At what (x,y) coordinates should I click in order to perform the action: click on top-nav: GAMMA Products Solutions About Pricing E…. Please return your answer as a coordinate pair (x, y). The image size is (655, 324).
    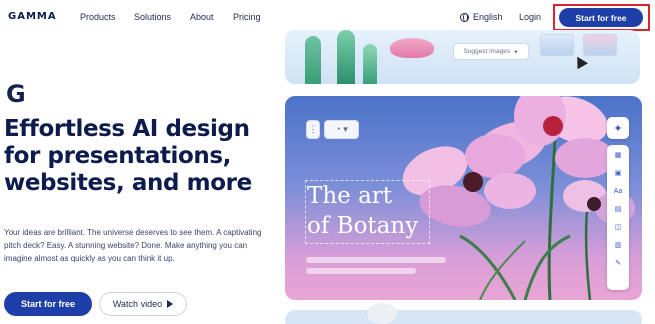
    Looking at the image, I should click on (327, 17).